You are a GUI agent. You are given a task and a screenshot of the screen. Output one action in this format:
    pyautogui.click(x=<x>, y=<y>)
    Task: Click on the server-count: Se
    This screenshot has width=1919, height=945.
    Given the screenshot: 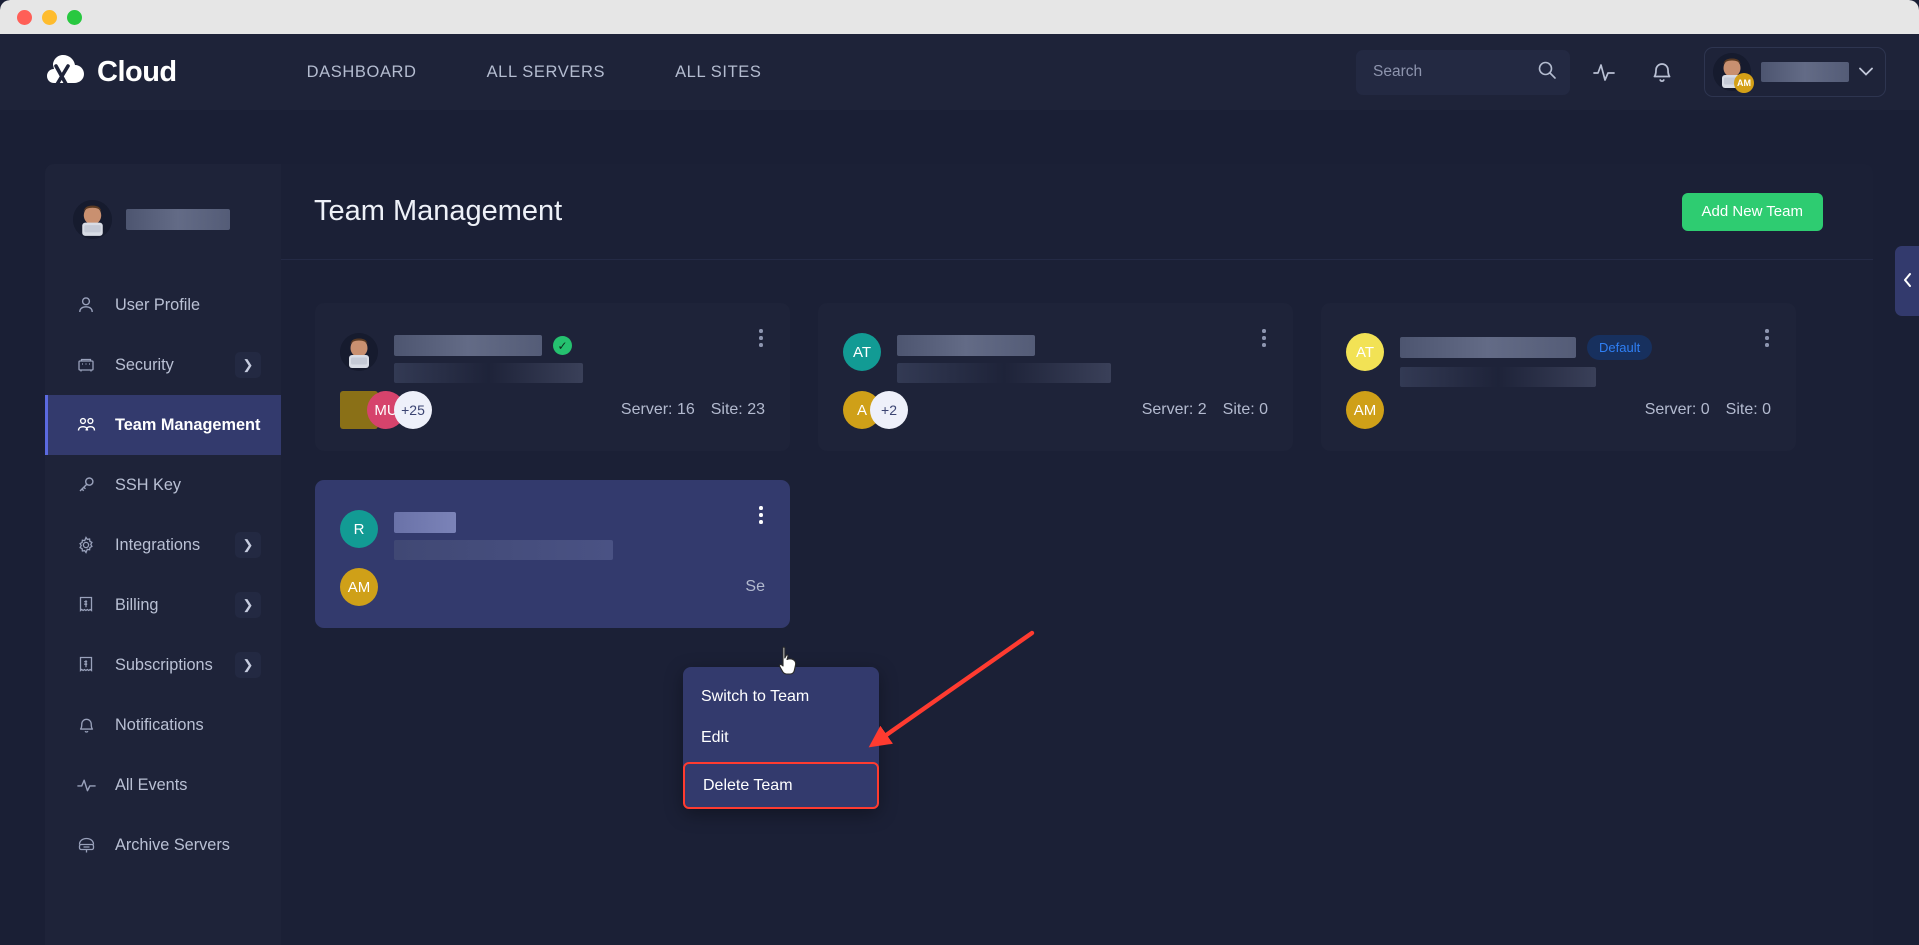 What is the action you would take?
    pyautogui.click(x=755, y=586)
    